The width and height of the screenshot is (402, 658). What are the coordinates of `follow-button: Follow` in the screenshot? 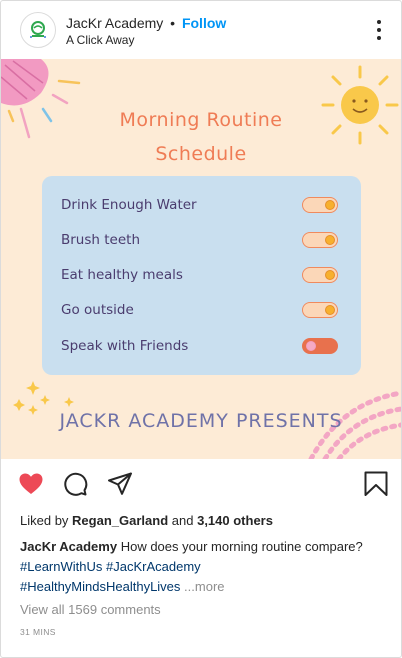 It's located at (204, 23).